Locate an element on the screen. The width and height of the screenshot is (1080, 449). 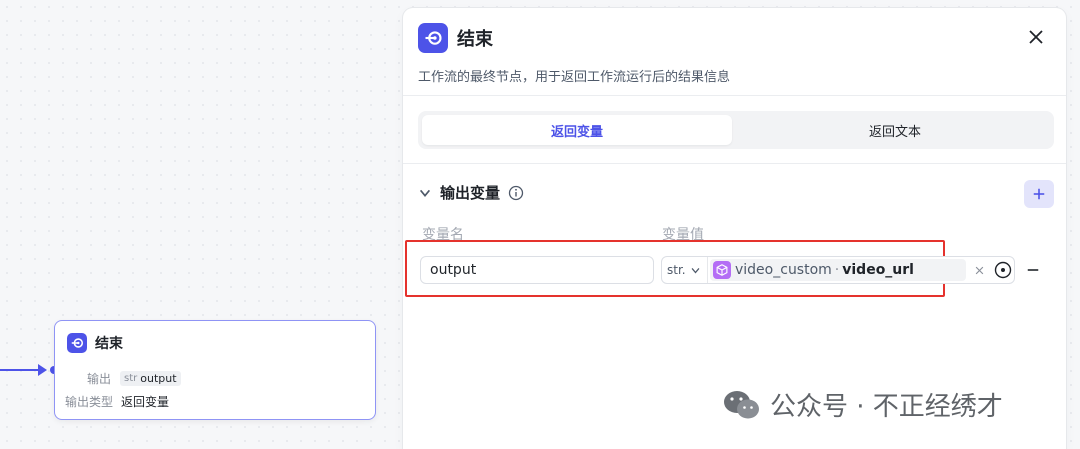
node-output-type-value: 返回变量 is located at coordinates (145, 402).